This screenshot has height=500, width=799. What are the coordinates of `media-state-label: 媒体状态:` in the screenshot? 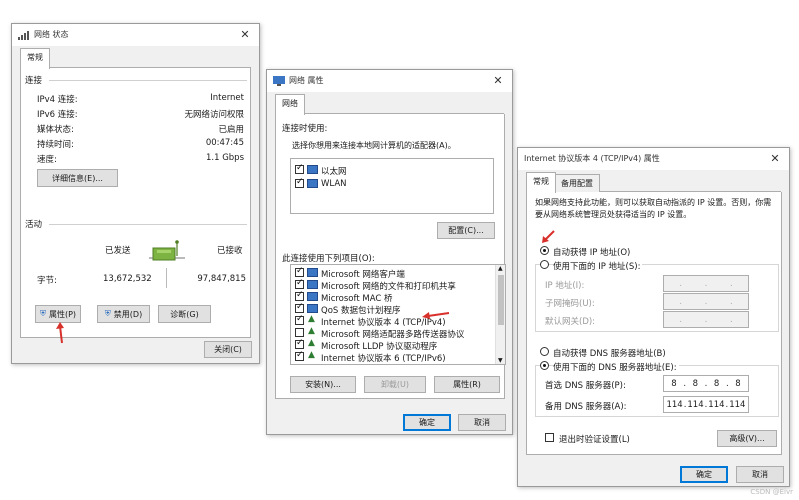 It's located at (55, 130).